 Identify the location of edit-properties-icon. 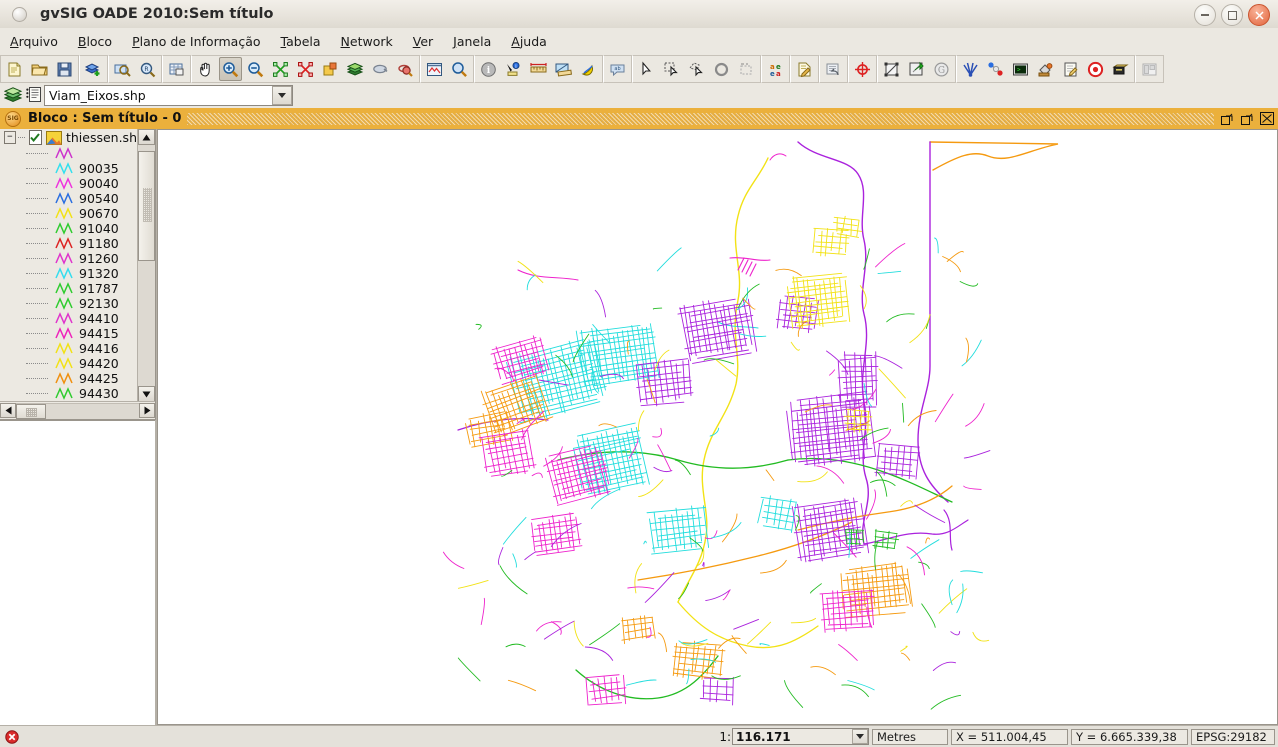
(804, 69).